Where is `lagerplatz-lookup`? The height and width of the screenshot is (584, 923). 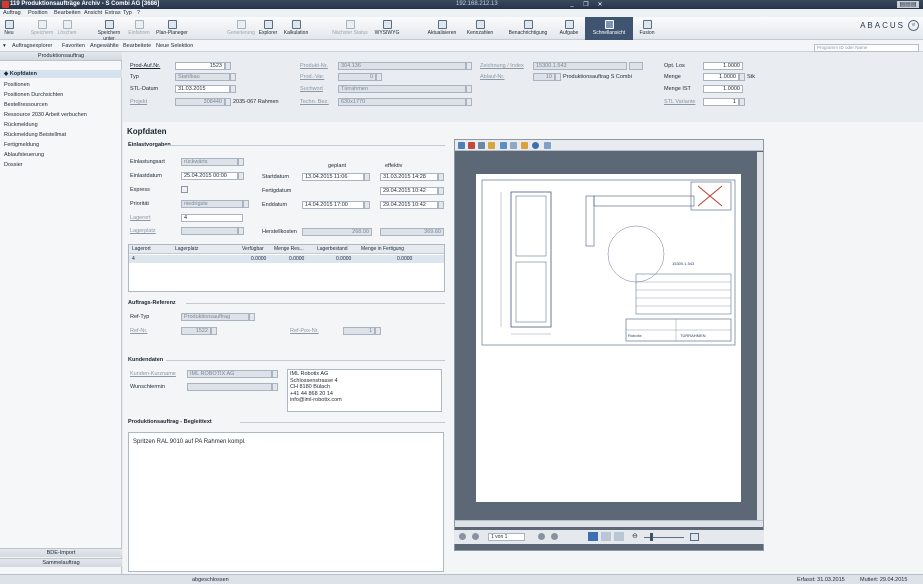
lagerplatz-lookup is located at coordinates (241, 231).